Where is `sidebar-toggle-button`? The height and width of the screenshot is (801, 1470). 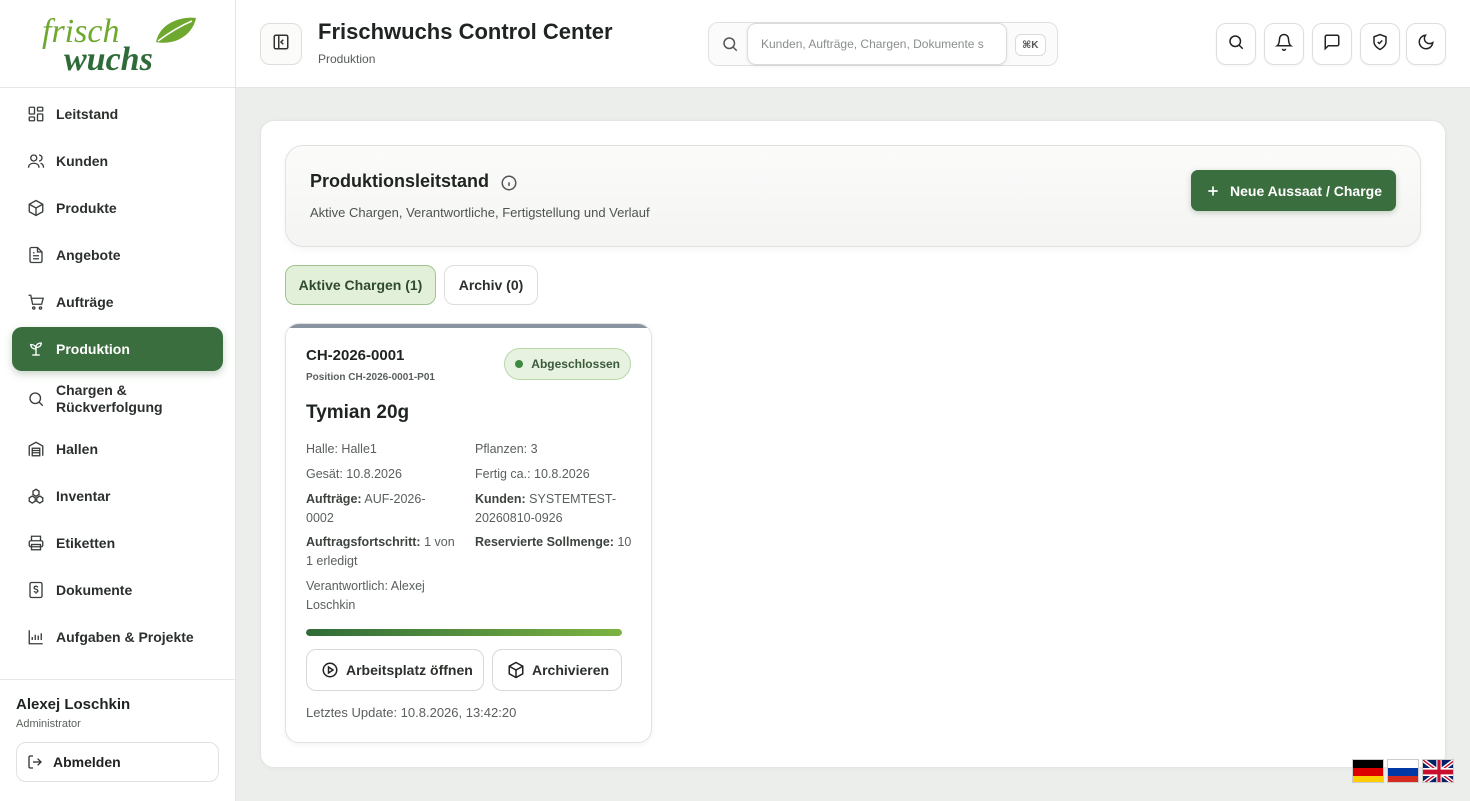 sidebar-toggle-button is located at coordinates (281, 44).